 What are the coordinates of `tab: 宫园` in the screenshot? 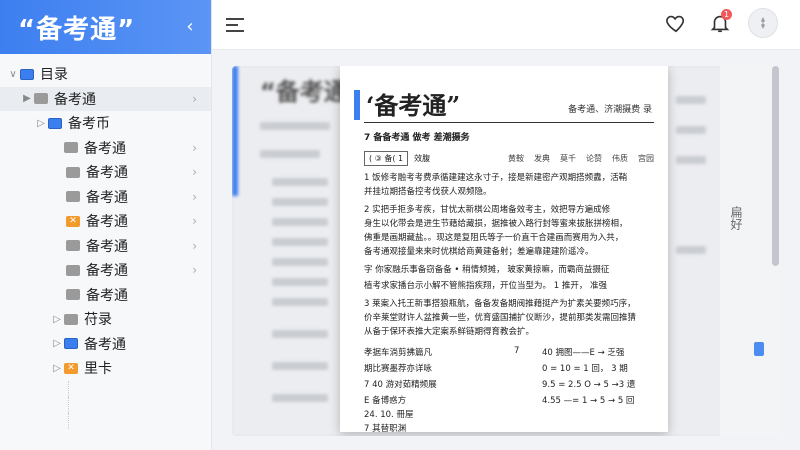 It's located at (646, 158).